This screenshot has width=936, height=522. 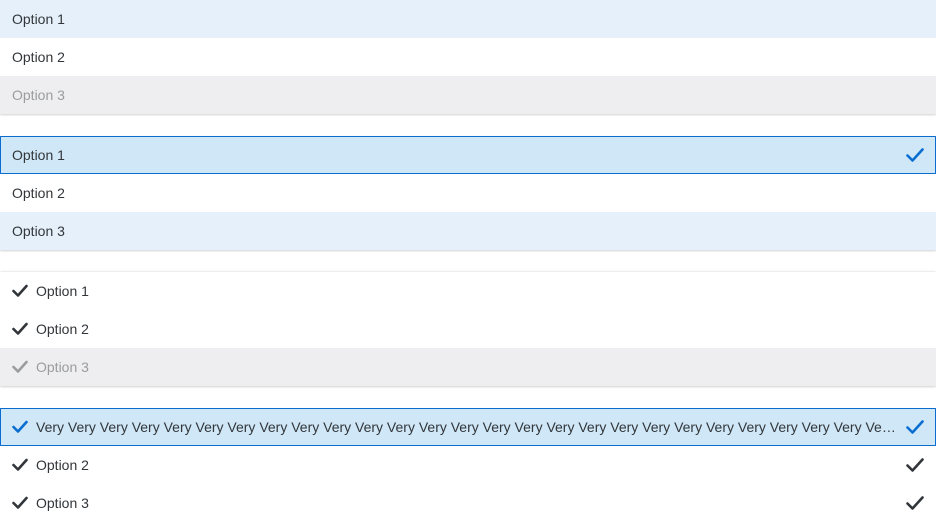 What do you see at coordinates (468, 155) in the screenshot?
I see `list-item-option-1-selected: Option 1` at bounding box center [468, 155].